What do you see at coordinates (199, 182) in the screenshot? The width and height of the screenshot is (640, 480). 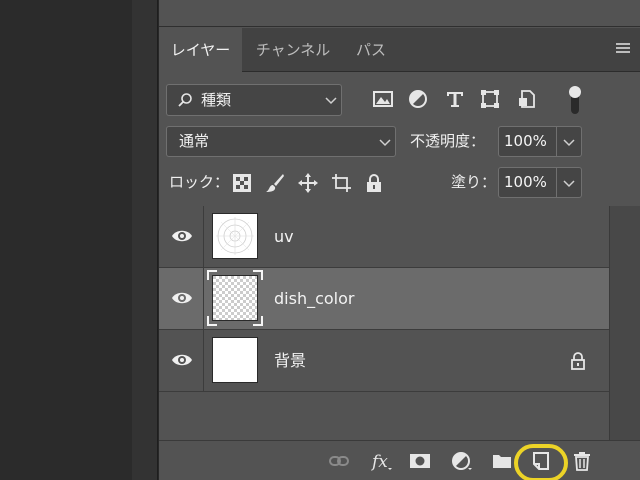 I see `lock-label: ロック：` at bounding box center [199, 182].